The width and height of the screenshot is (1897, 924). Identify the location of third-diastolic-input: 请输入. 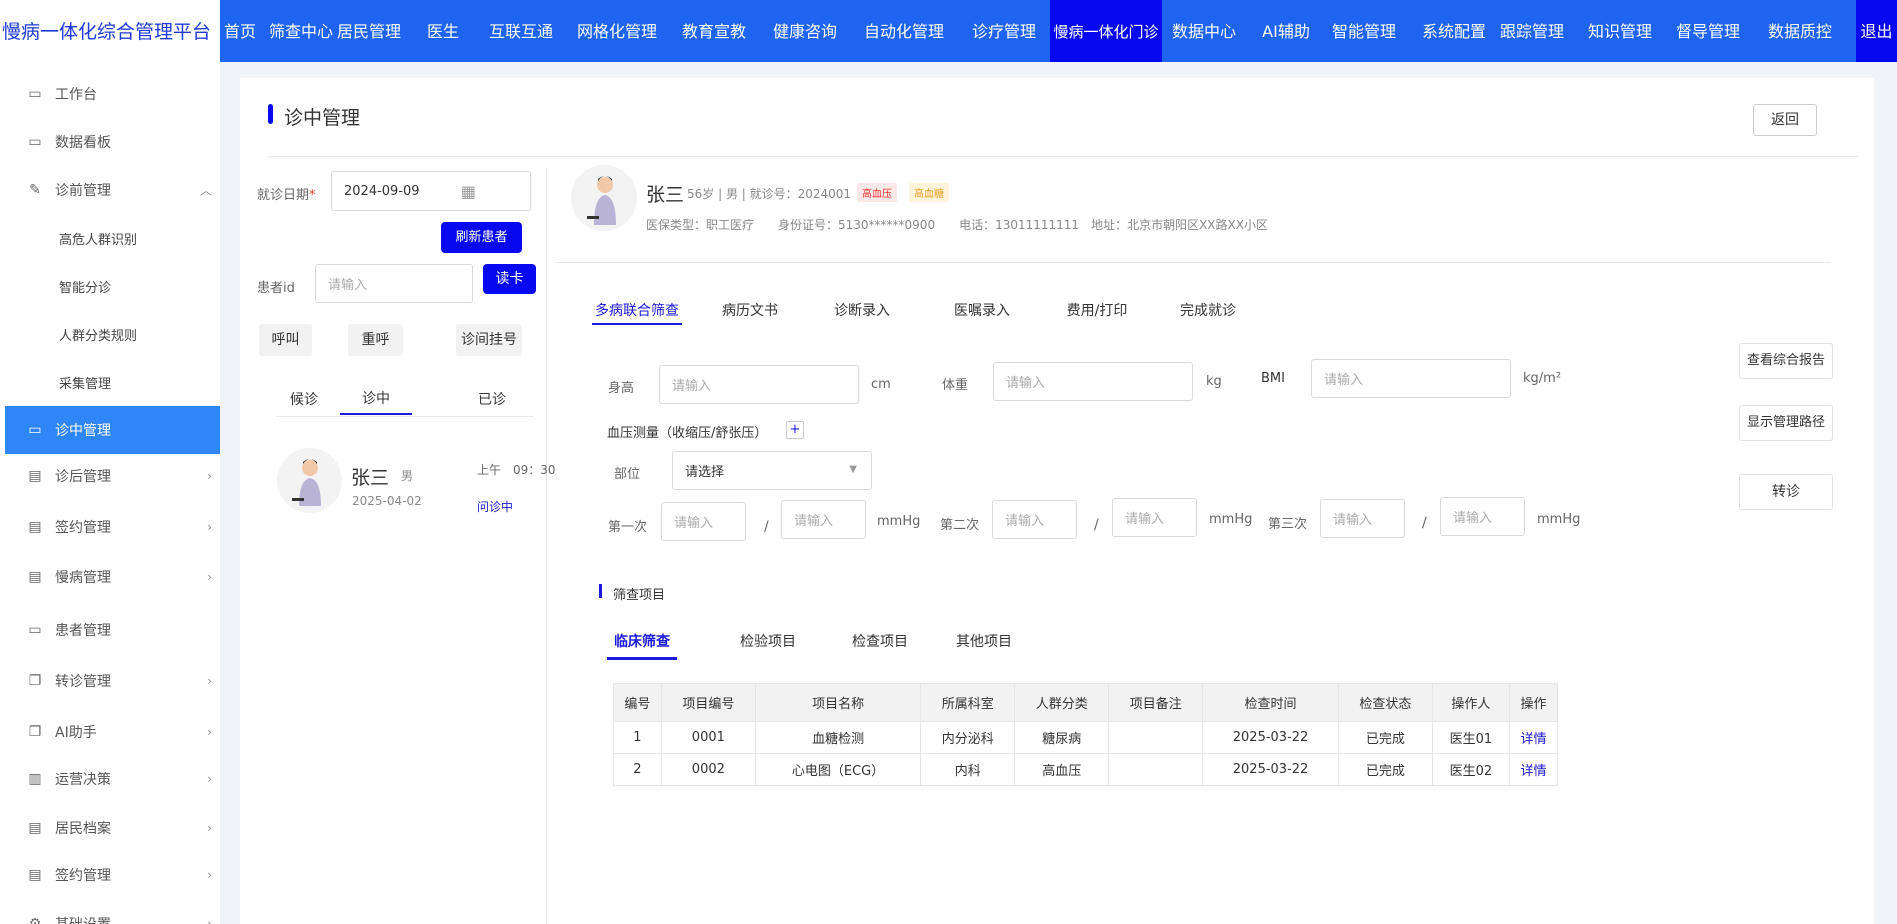
(1482, 516).